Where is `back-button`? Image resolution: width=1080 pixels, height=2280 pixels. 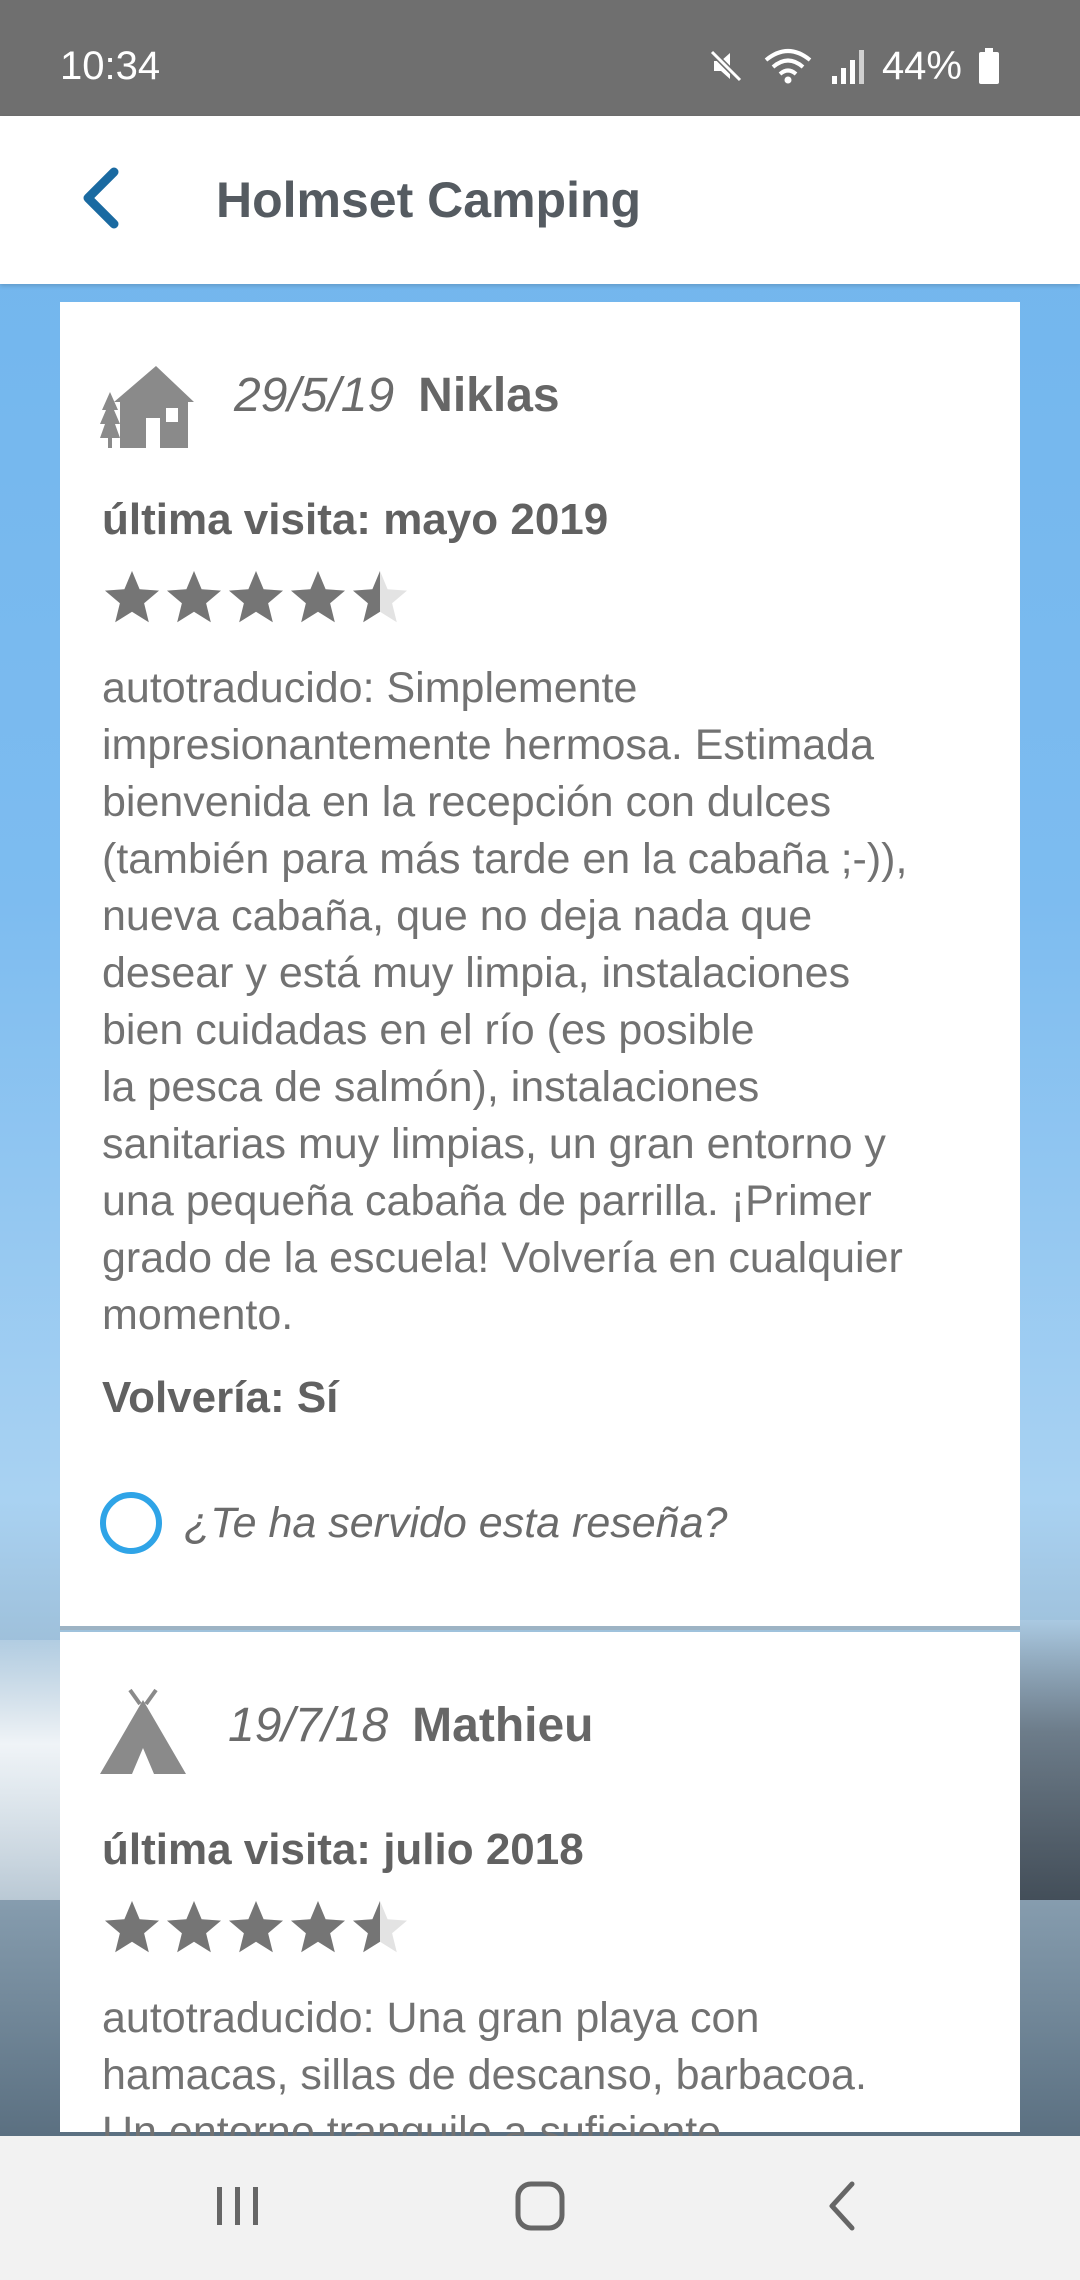
back-button is located at coordinates (100, 200).